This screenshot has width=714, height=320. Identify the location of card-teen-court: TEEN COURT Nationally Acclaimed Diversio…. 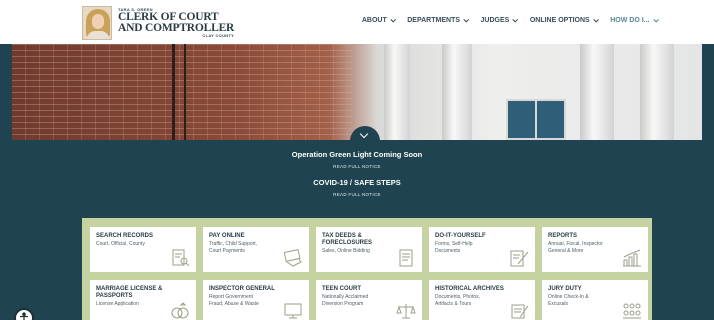
(369, 300).